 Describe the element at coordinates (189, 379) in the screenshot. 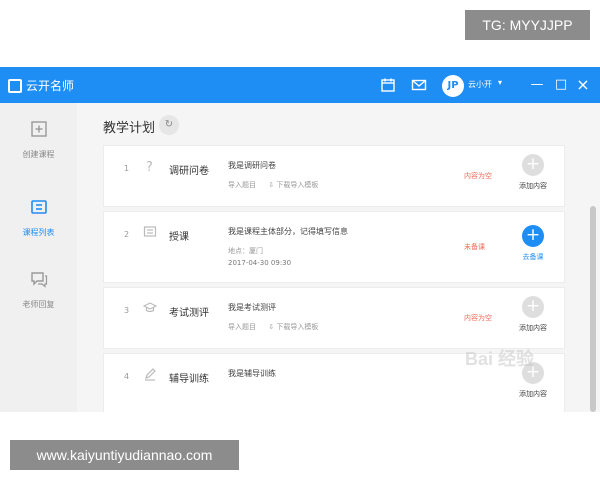

I see `row-name: 辅导训练` at that location.